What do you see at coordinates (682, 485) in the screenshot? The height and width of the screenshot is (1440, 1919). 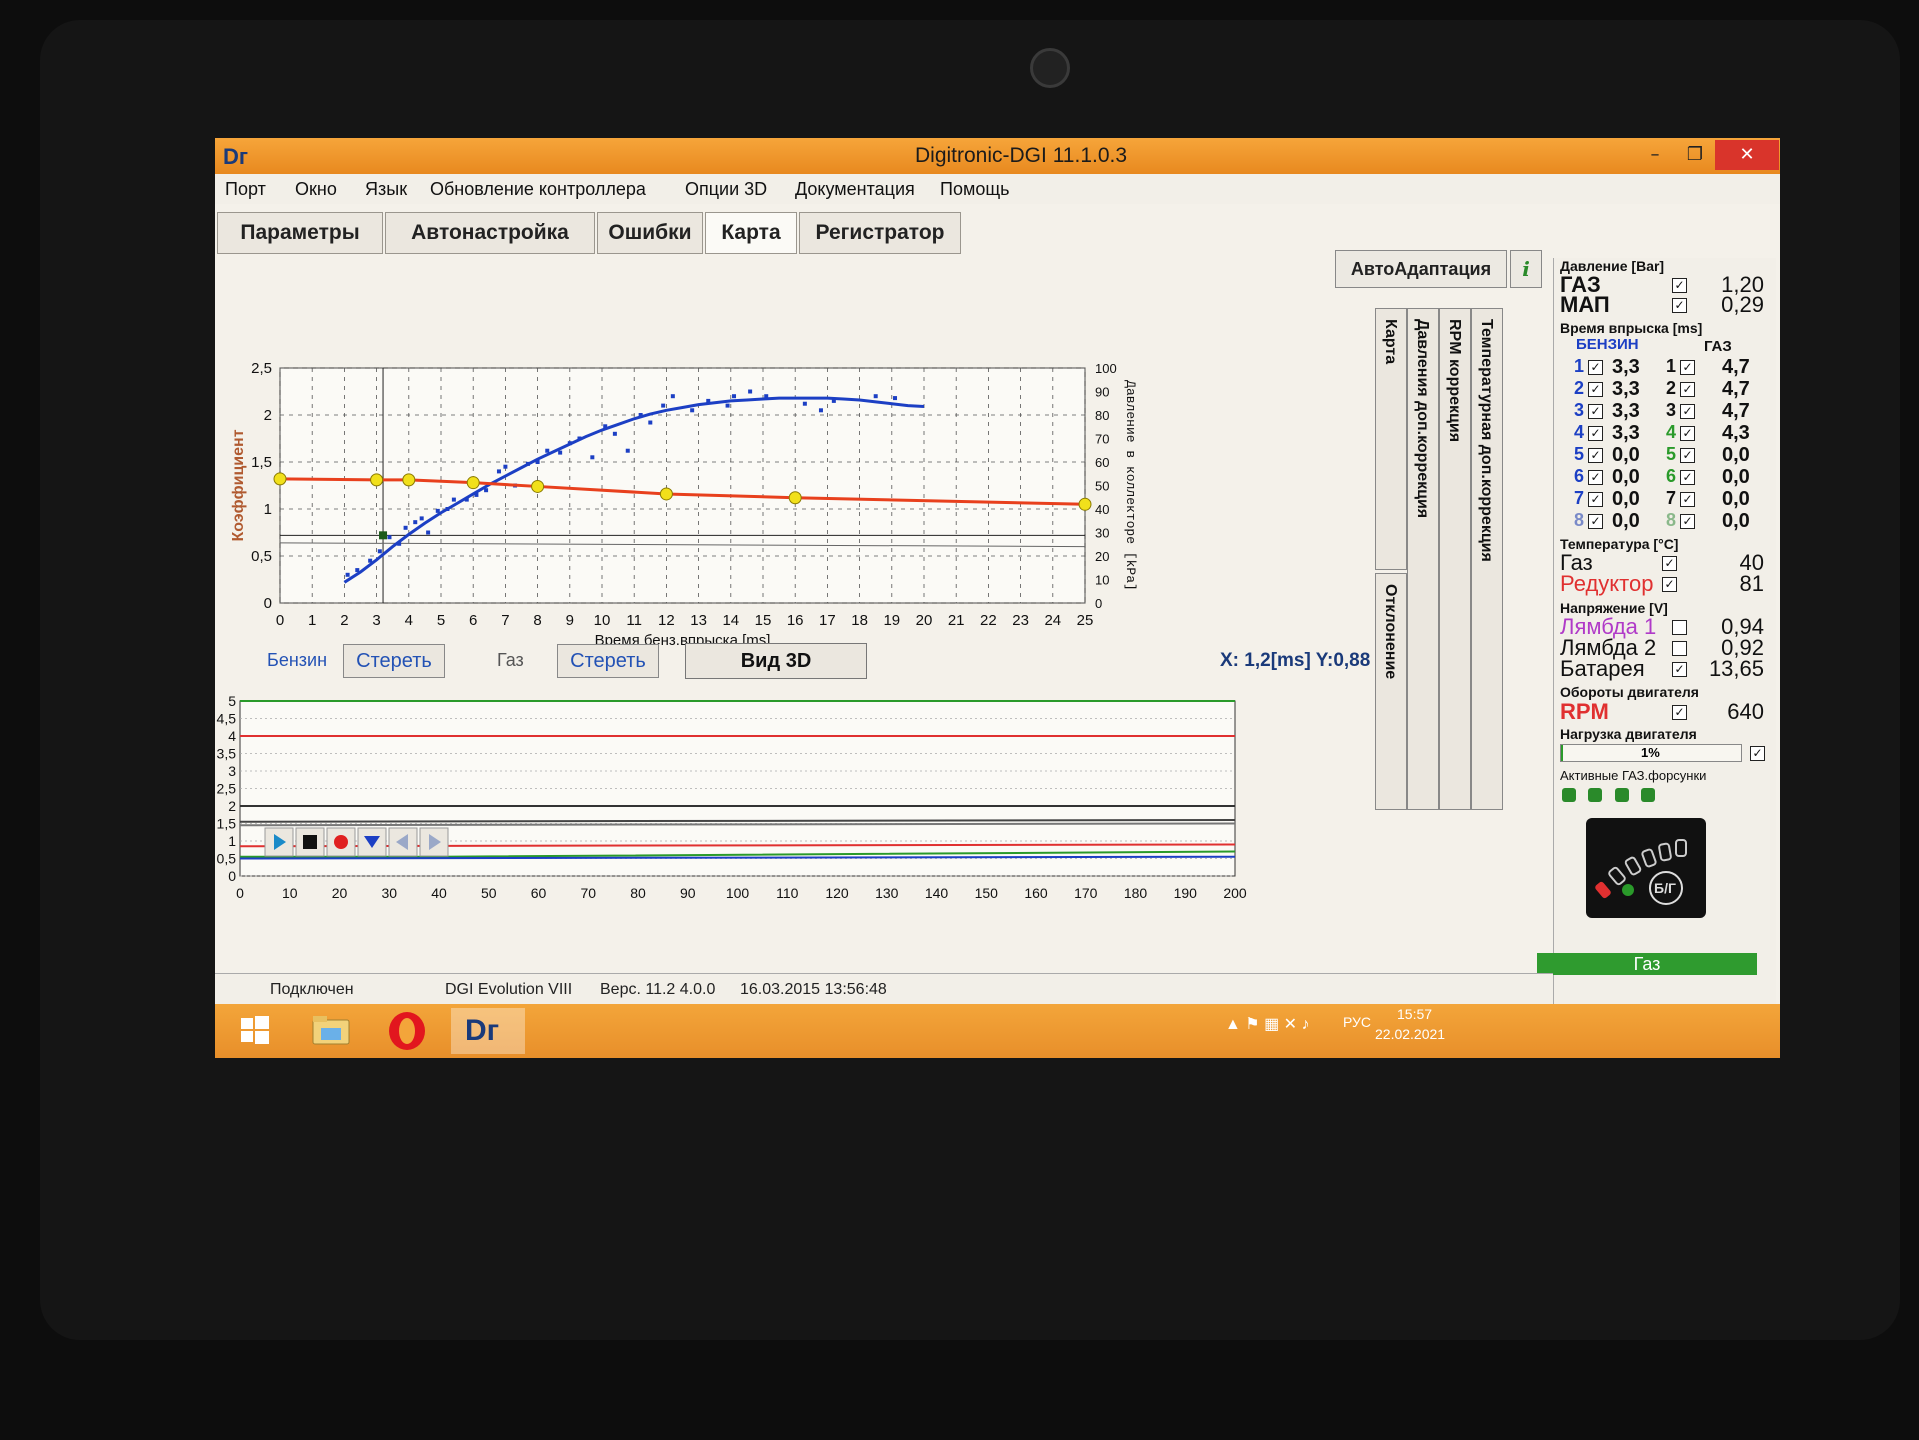 I see `plot-area` at bounding box center [682, 485].